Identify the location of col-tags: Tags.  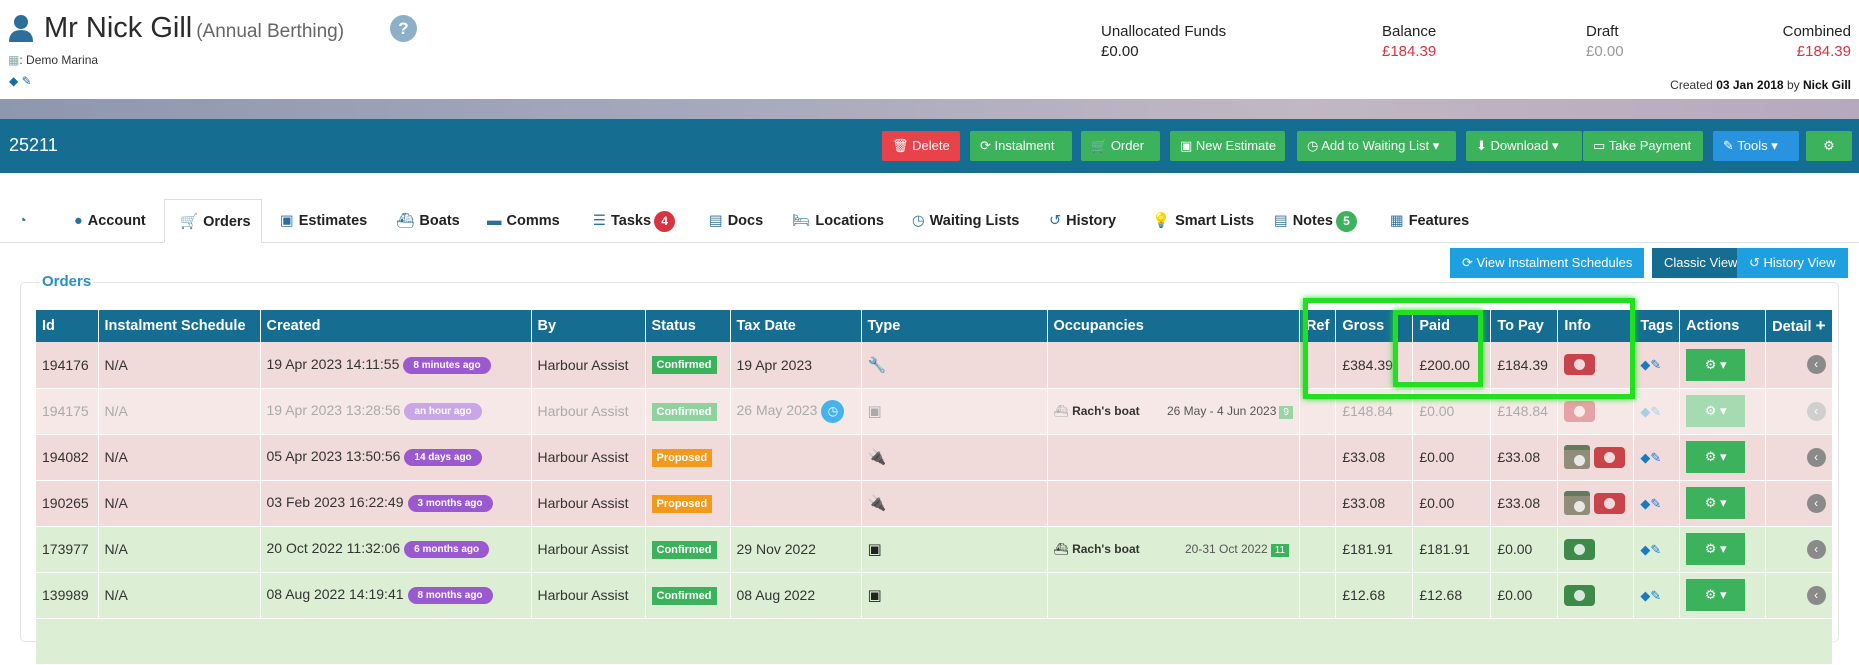
(1657, 326).